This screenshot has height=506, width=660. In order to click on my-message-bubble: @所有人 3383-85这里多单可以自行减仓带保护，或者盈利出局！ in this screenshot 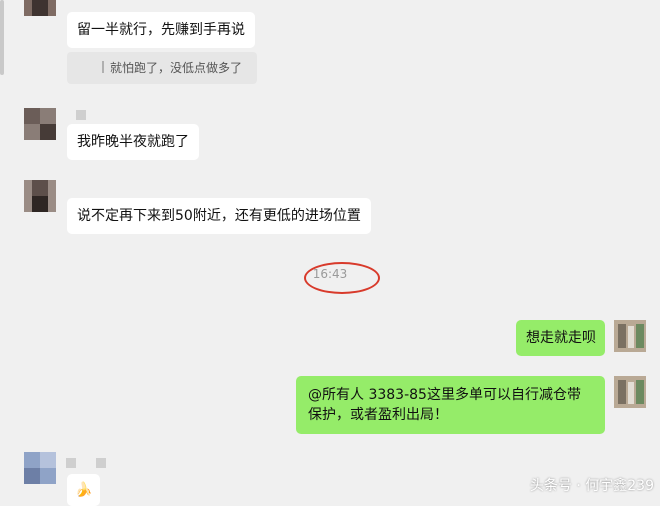, I will do `click(450, 405)`.